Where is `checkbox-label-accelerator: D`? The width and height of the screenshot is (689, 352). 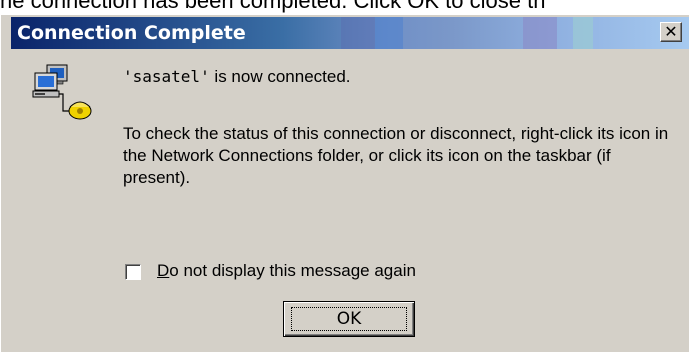
checkbox-label-accelerator: D is located at coordinates (163, 270).